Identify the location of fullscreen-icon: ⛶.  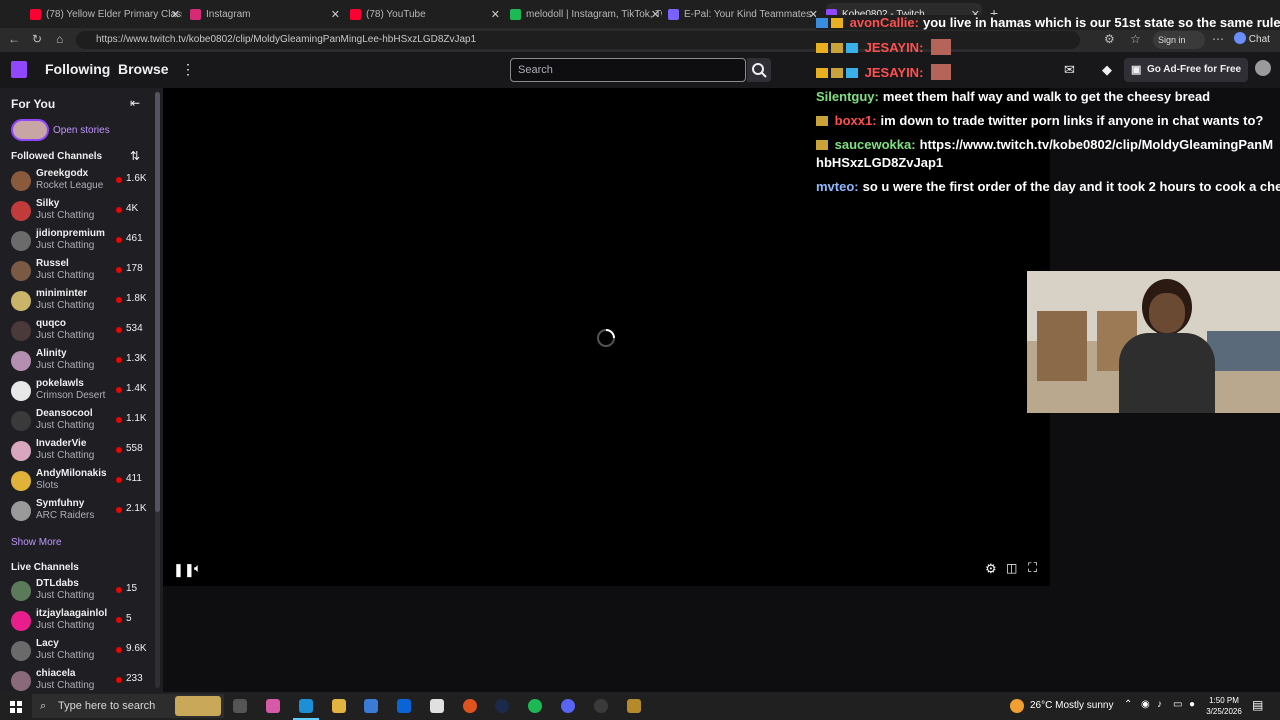
(1032, 568).